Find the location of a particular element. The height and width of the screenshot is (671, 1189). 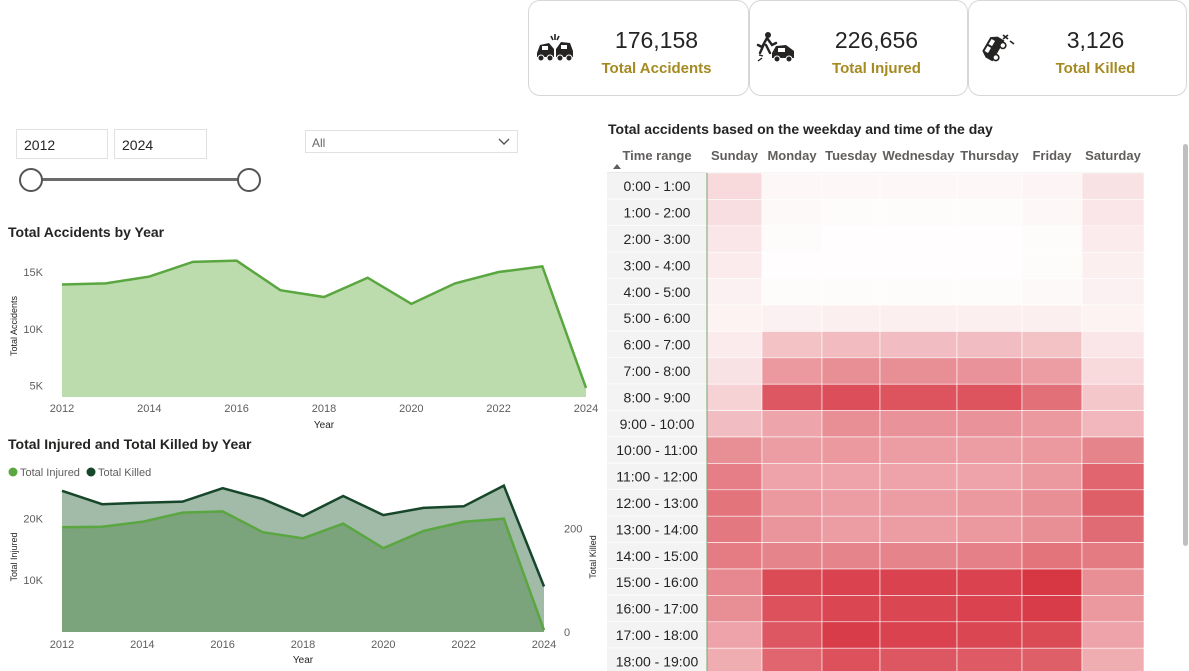

legend-label-killed: Total Killed is located at coordinates (124, 473).